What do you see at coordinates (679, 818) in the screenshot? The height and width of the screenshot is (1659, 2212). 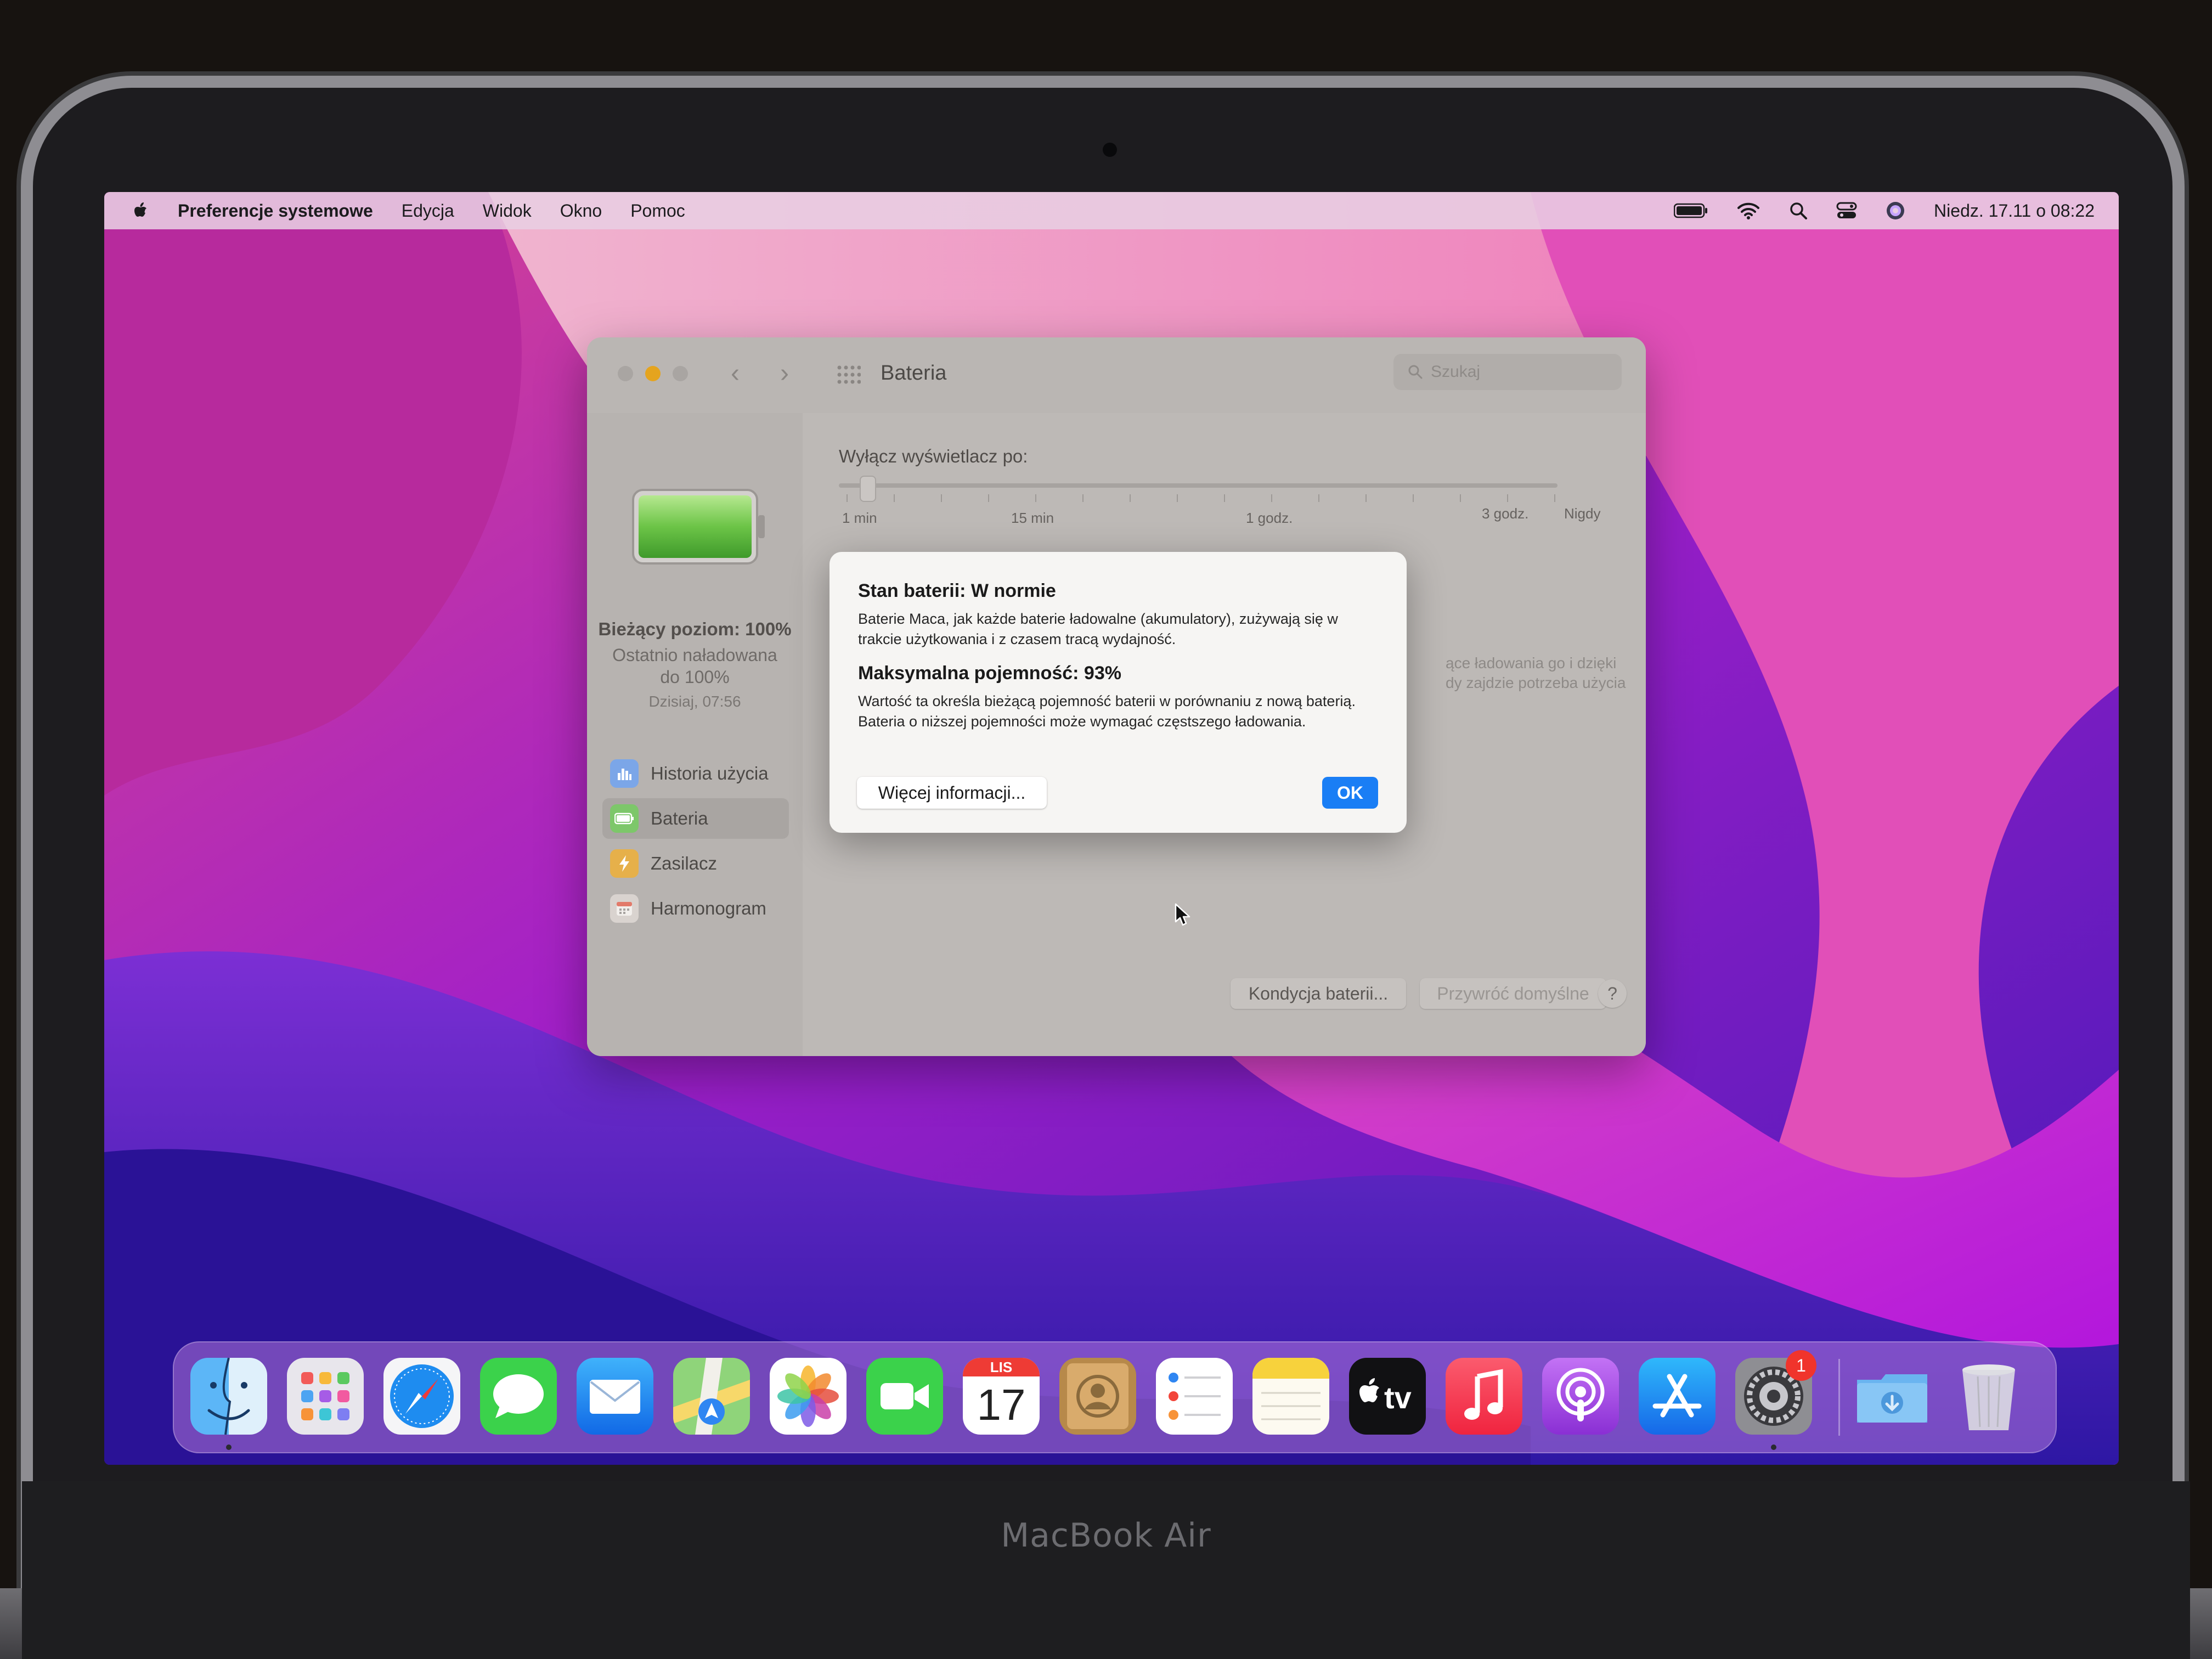 I see `sidebar-item-label: Bateria` at bounding box center [679, 818].